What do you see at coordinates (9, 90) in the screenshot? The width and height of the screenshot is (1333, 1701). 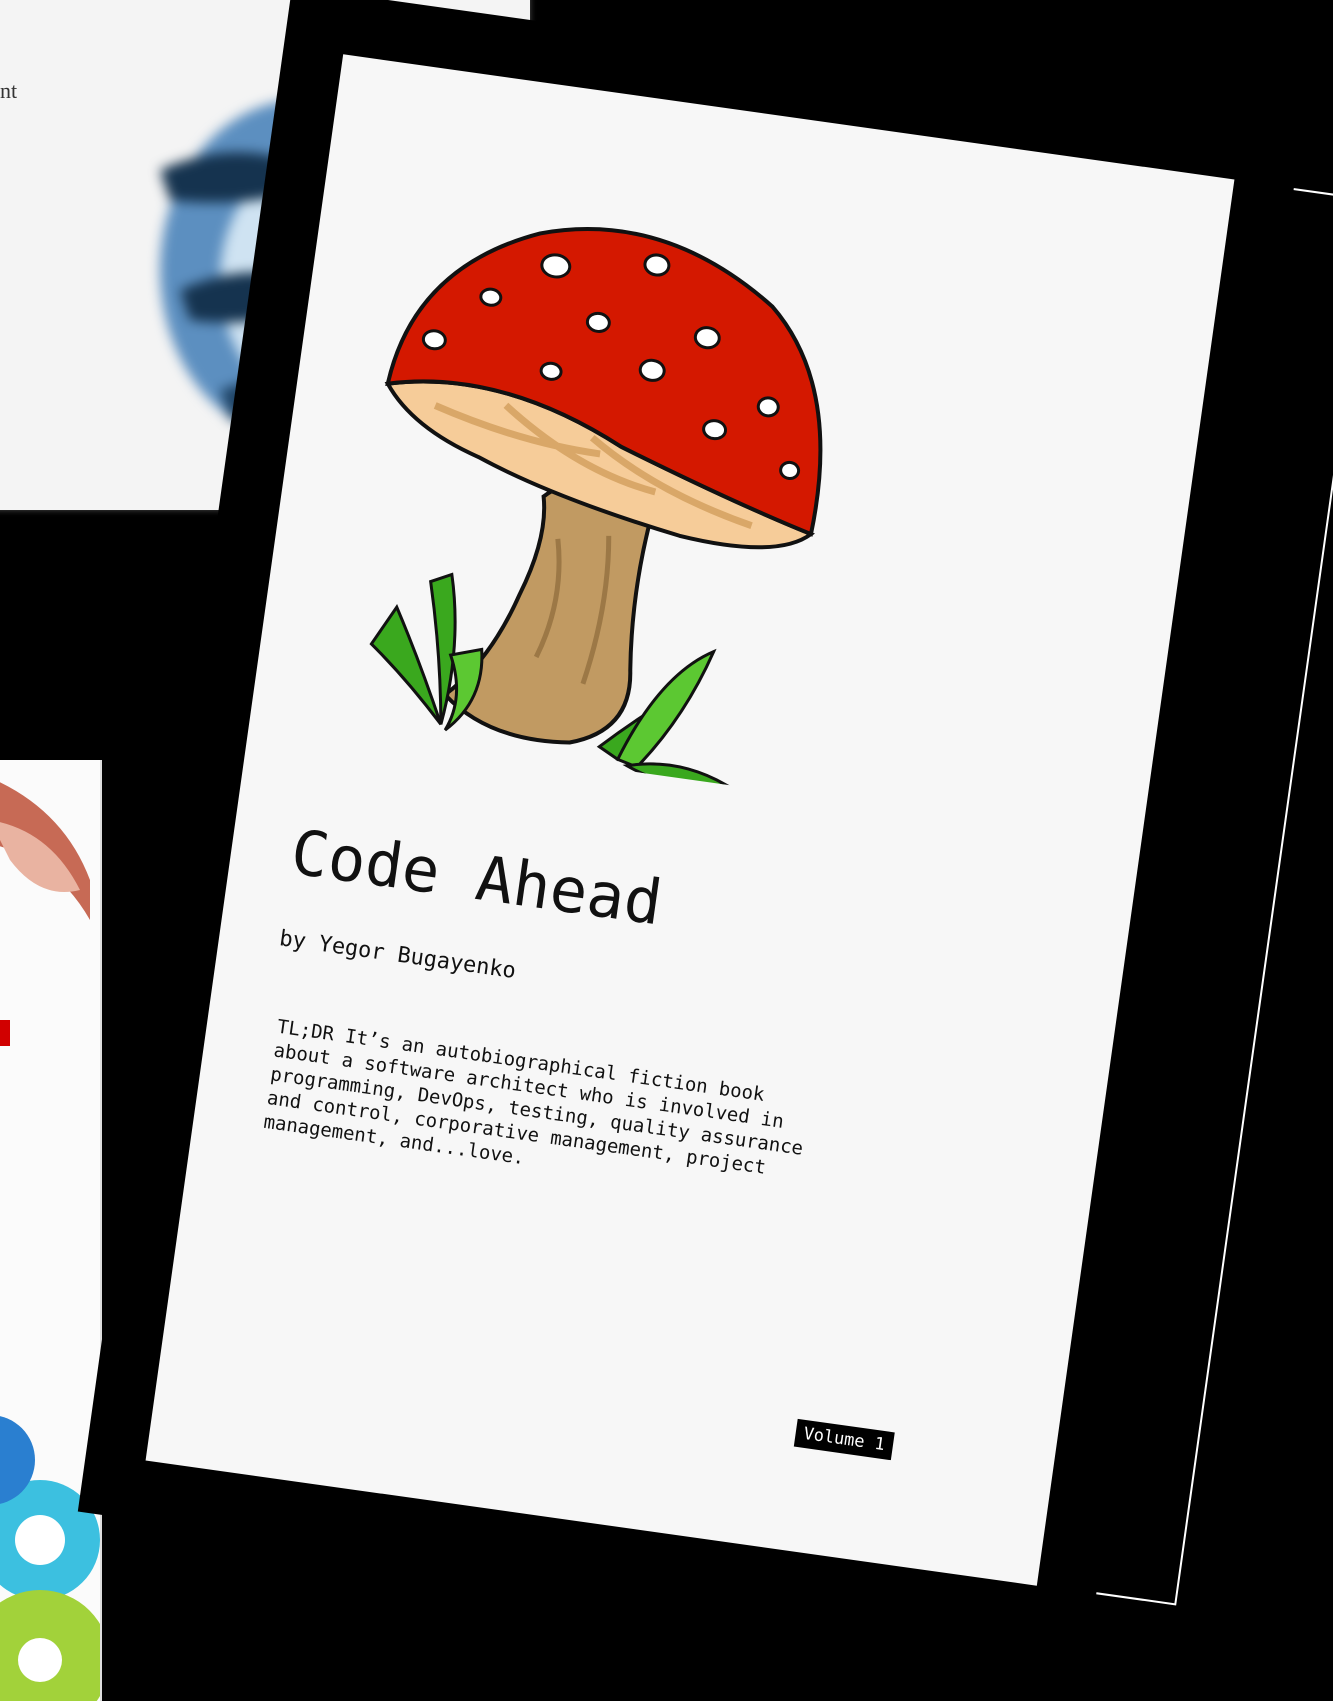 I see `background-book-partial-text: nt` at bounding box center [9, 90].